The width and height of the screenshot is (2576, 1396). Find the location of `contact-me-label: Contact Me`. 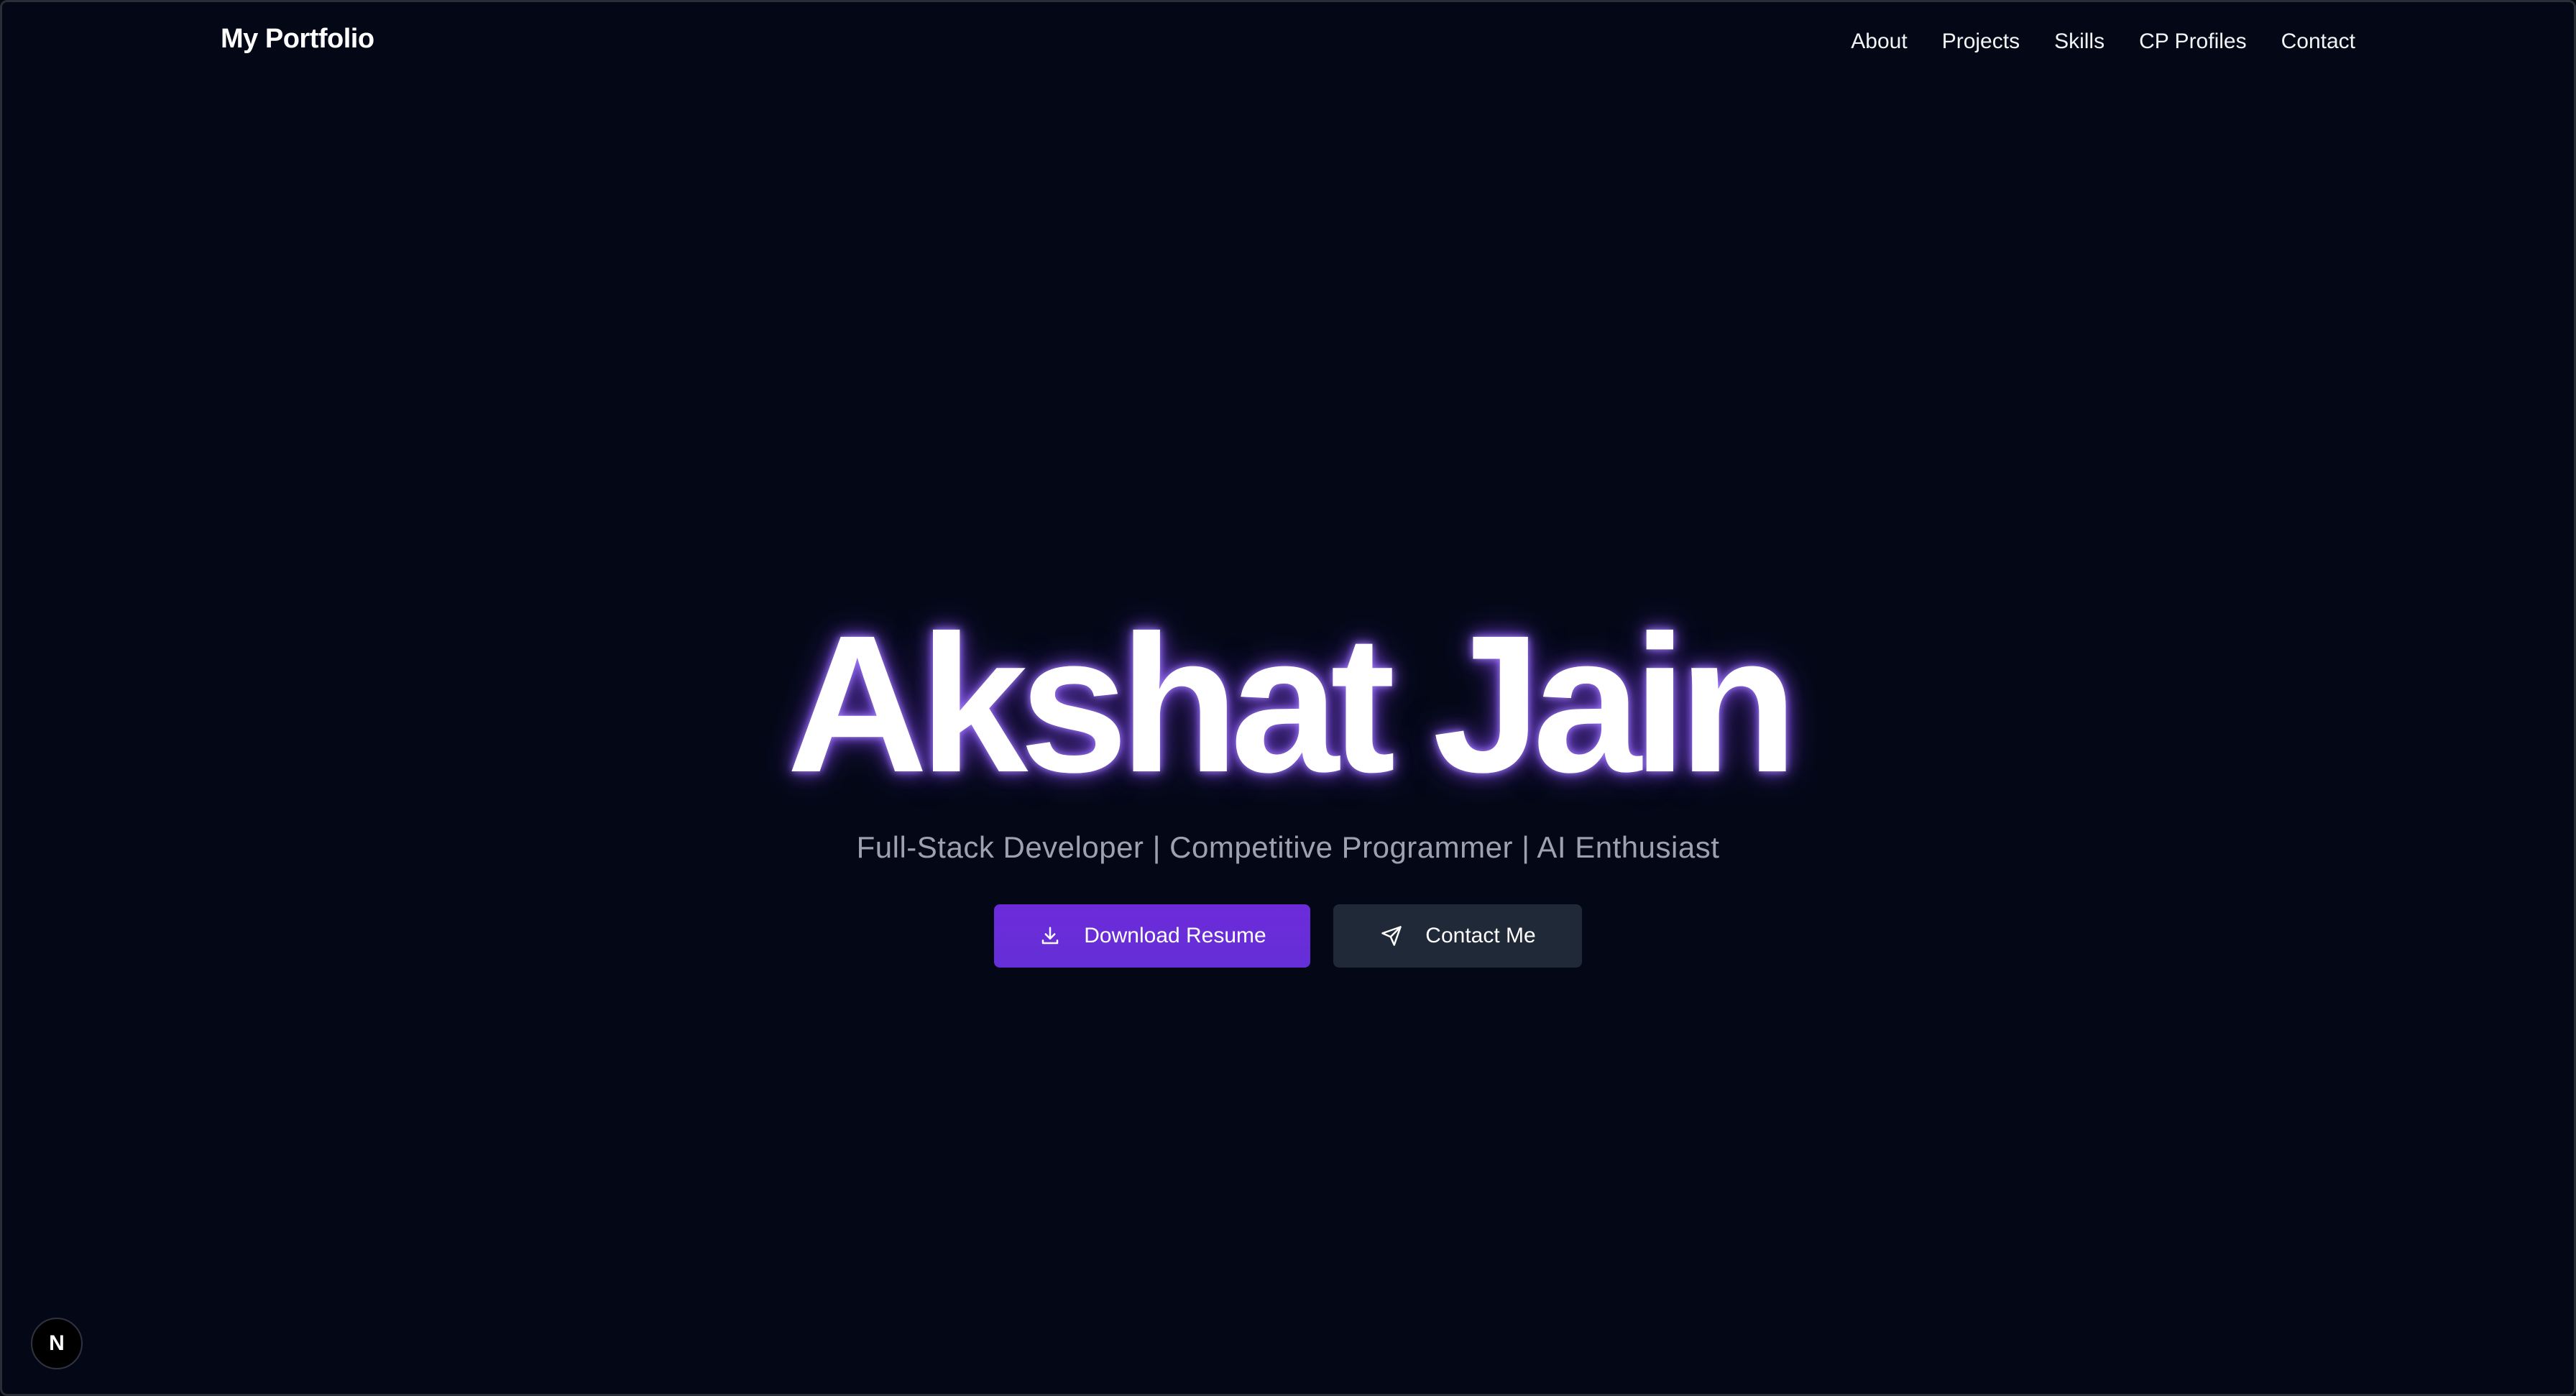

contact-me-label: Contact Me is located at coordinates (1480, 935).